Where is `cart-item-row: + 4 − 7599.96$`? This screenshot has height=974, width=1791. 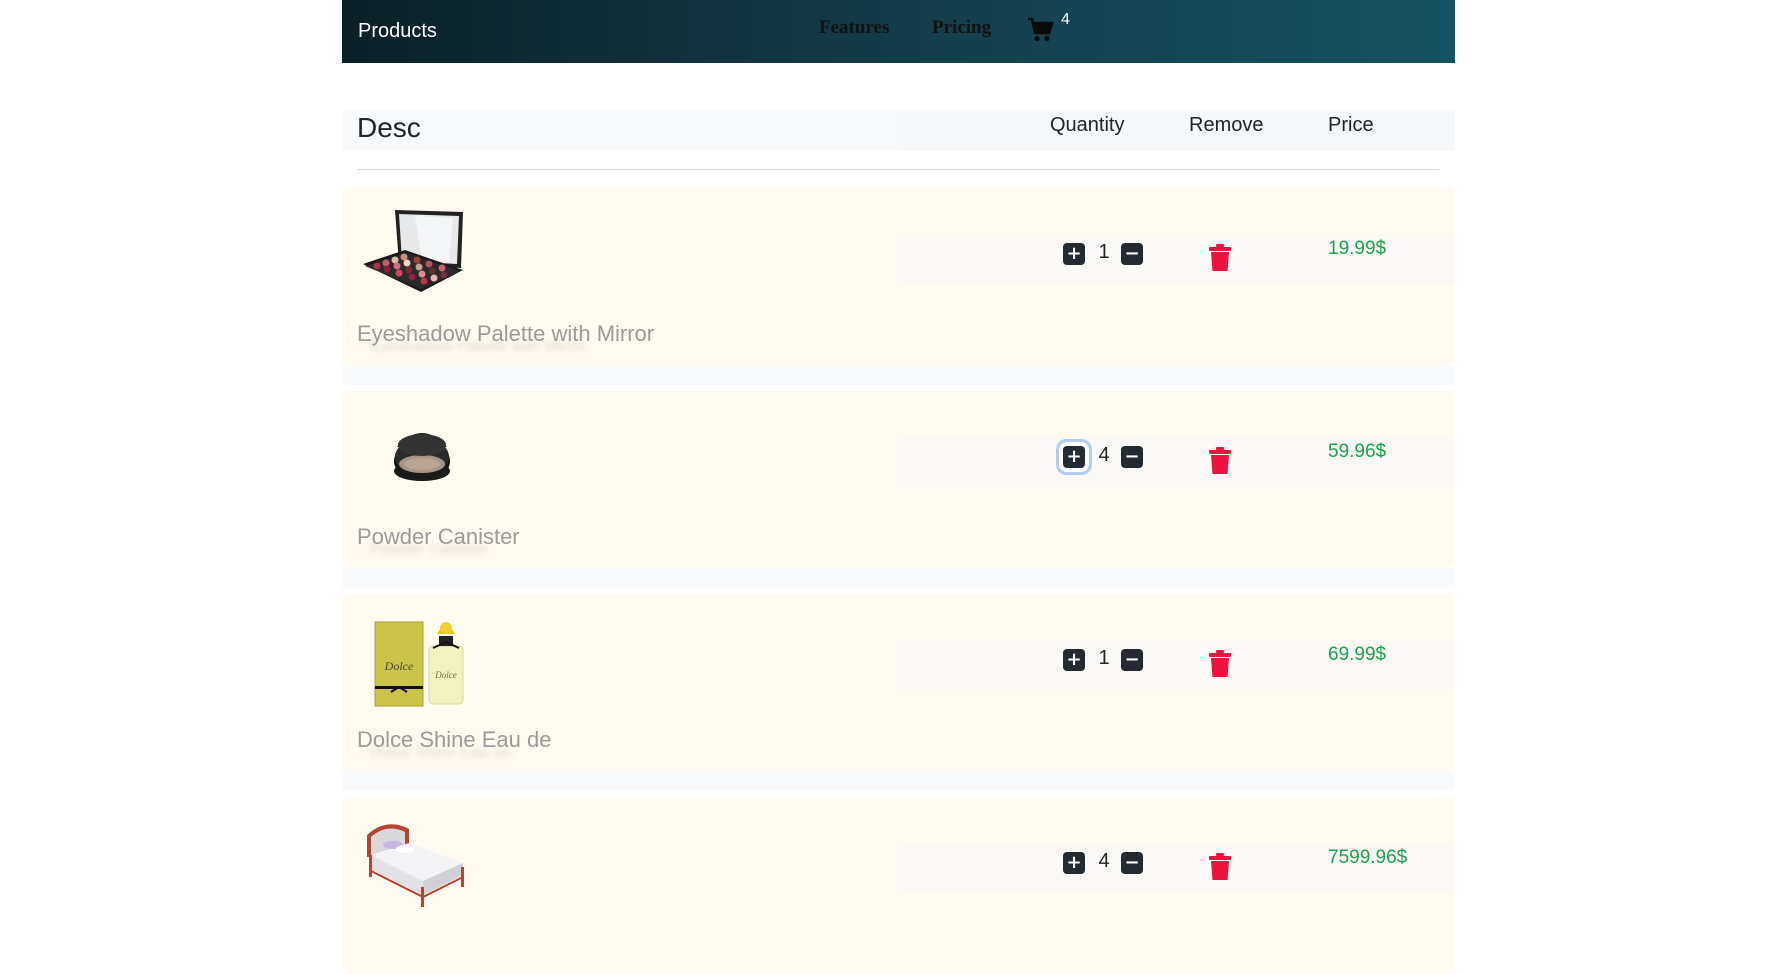
cart-item-row: + 4 − 7599.96$ is located at coordinates (898, 885).